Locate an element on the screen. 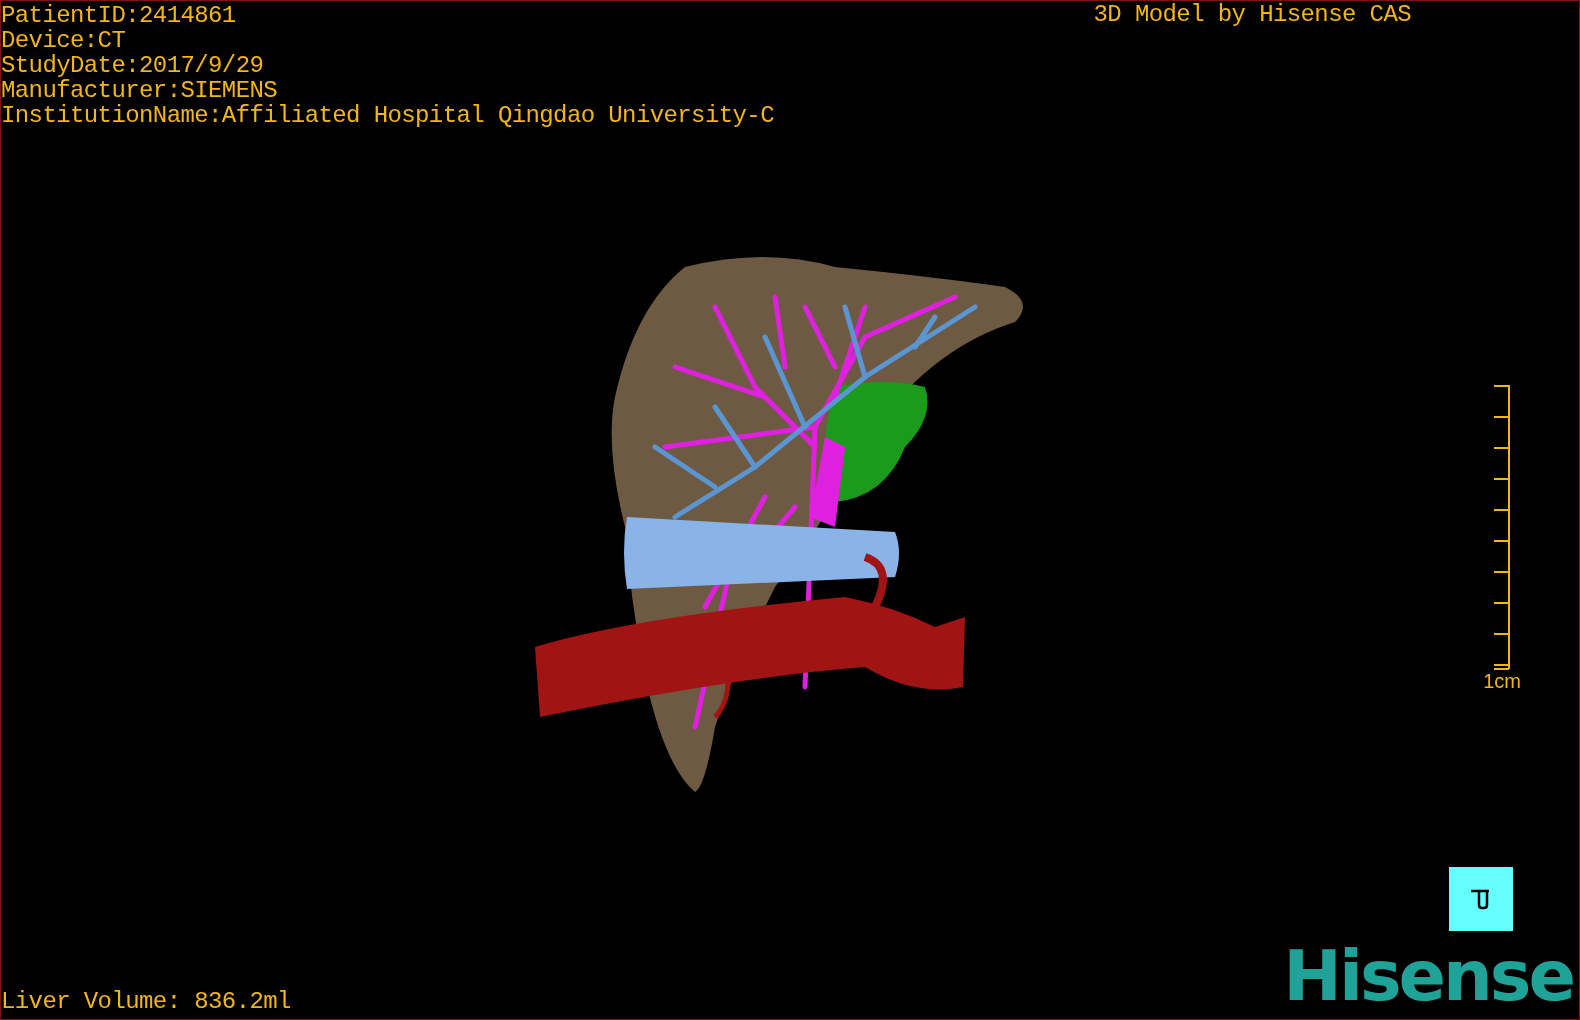 This screenshot has width=1580, height=1020. scale-label: 1cm is located at coordinates (1502, 681).